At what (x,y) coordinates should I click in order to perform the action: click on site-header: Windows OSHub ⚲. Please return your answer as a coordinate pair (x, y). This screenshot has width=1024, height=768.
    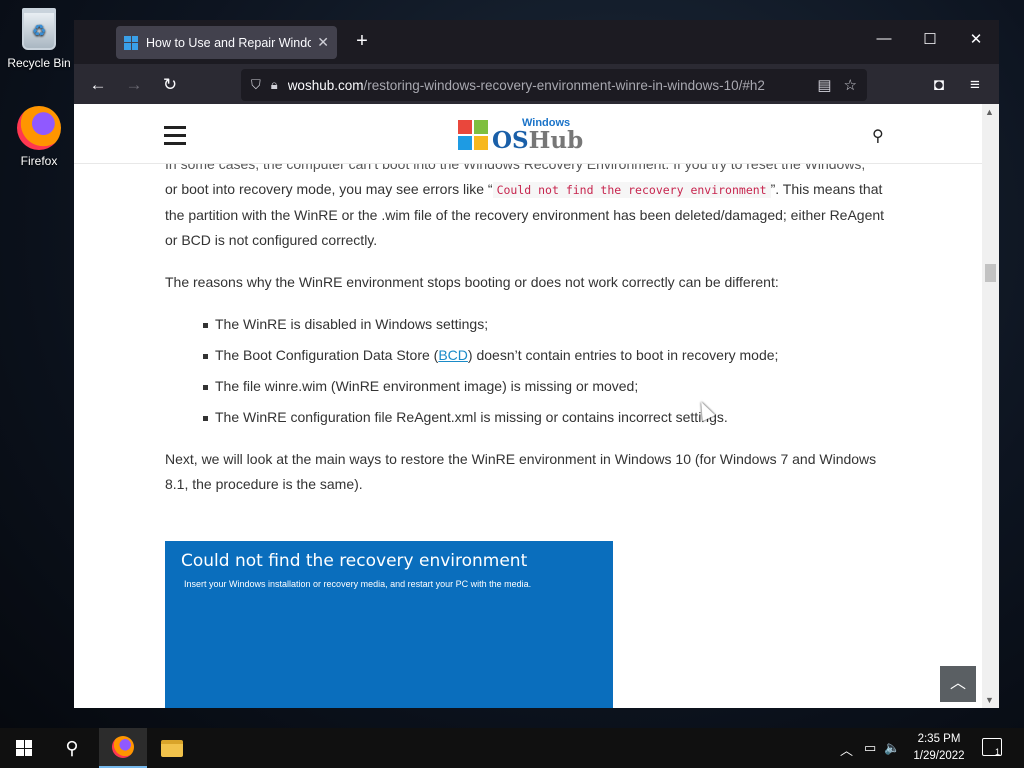
    Looking at the image, I should click on (528, 134).